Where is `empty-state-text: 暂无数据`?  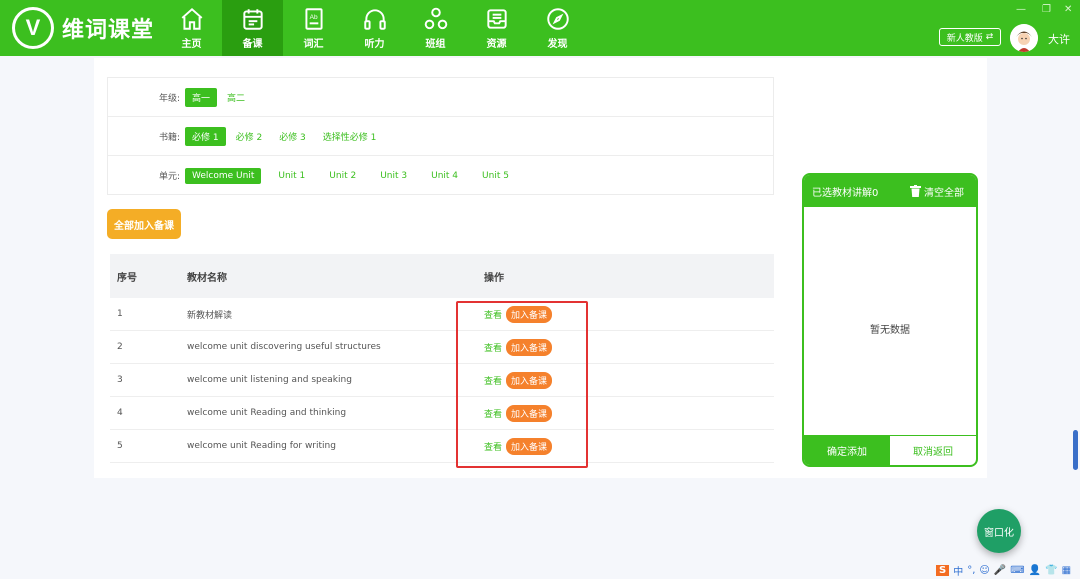 empty-state-text: 暂无数据 is located at coordinates (890, 330).